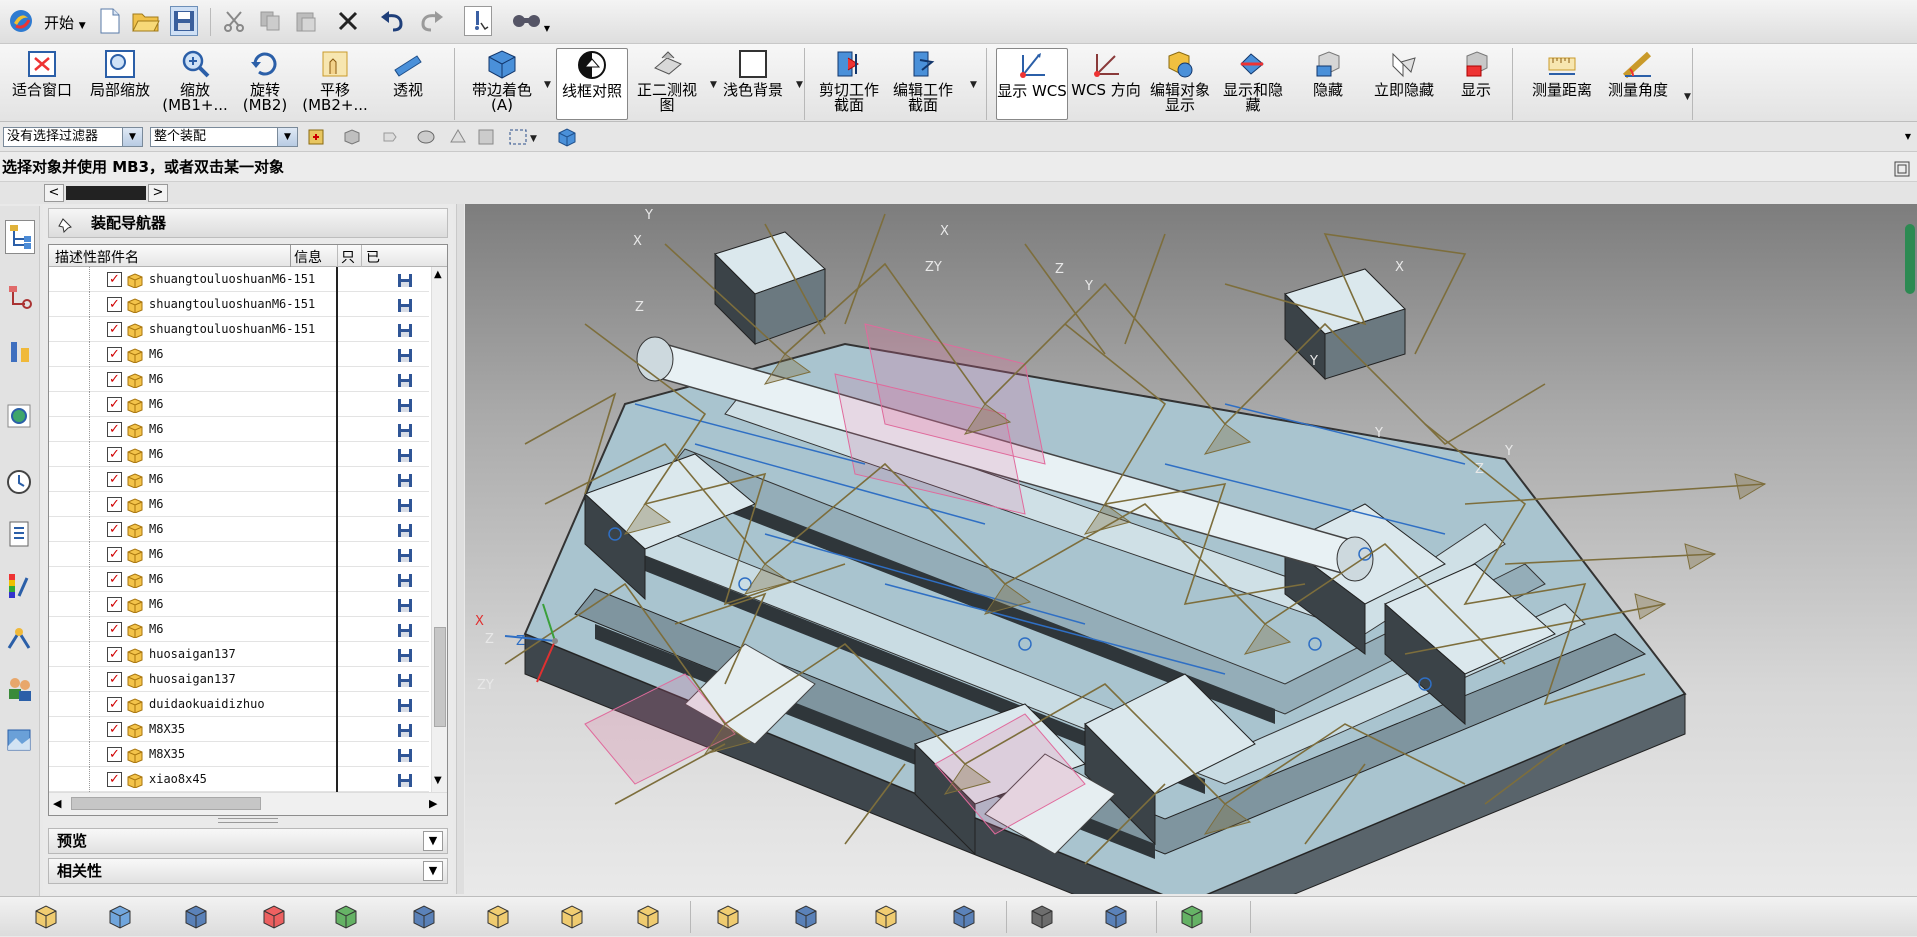 This screenshot has width=1917, height=937. Describe the element at coordinates (1562, 84) in the screenshot. I see `ribbon-button-measure-distance: 测量距离` at that location.